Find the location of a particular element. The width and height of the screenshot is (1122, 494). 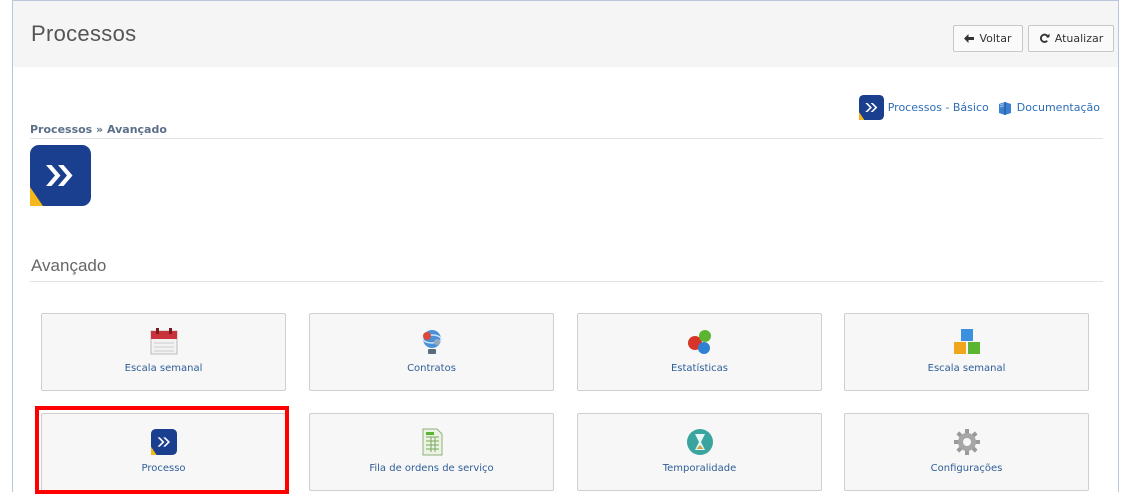

tile-label: Contratos is located at coordinates (431, 368).